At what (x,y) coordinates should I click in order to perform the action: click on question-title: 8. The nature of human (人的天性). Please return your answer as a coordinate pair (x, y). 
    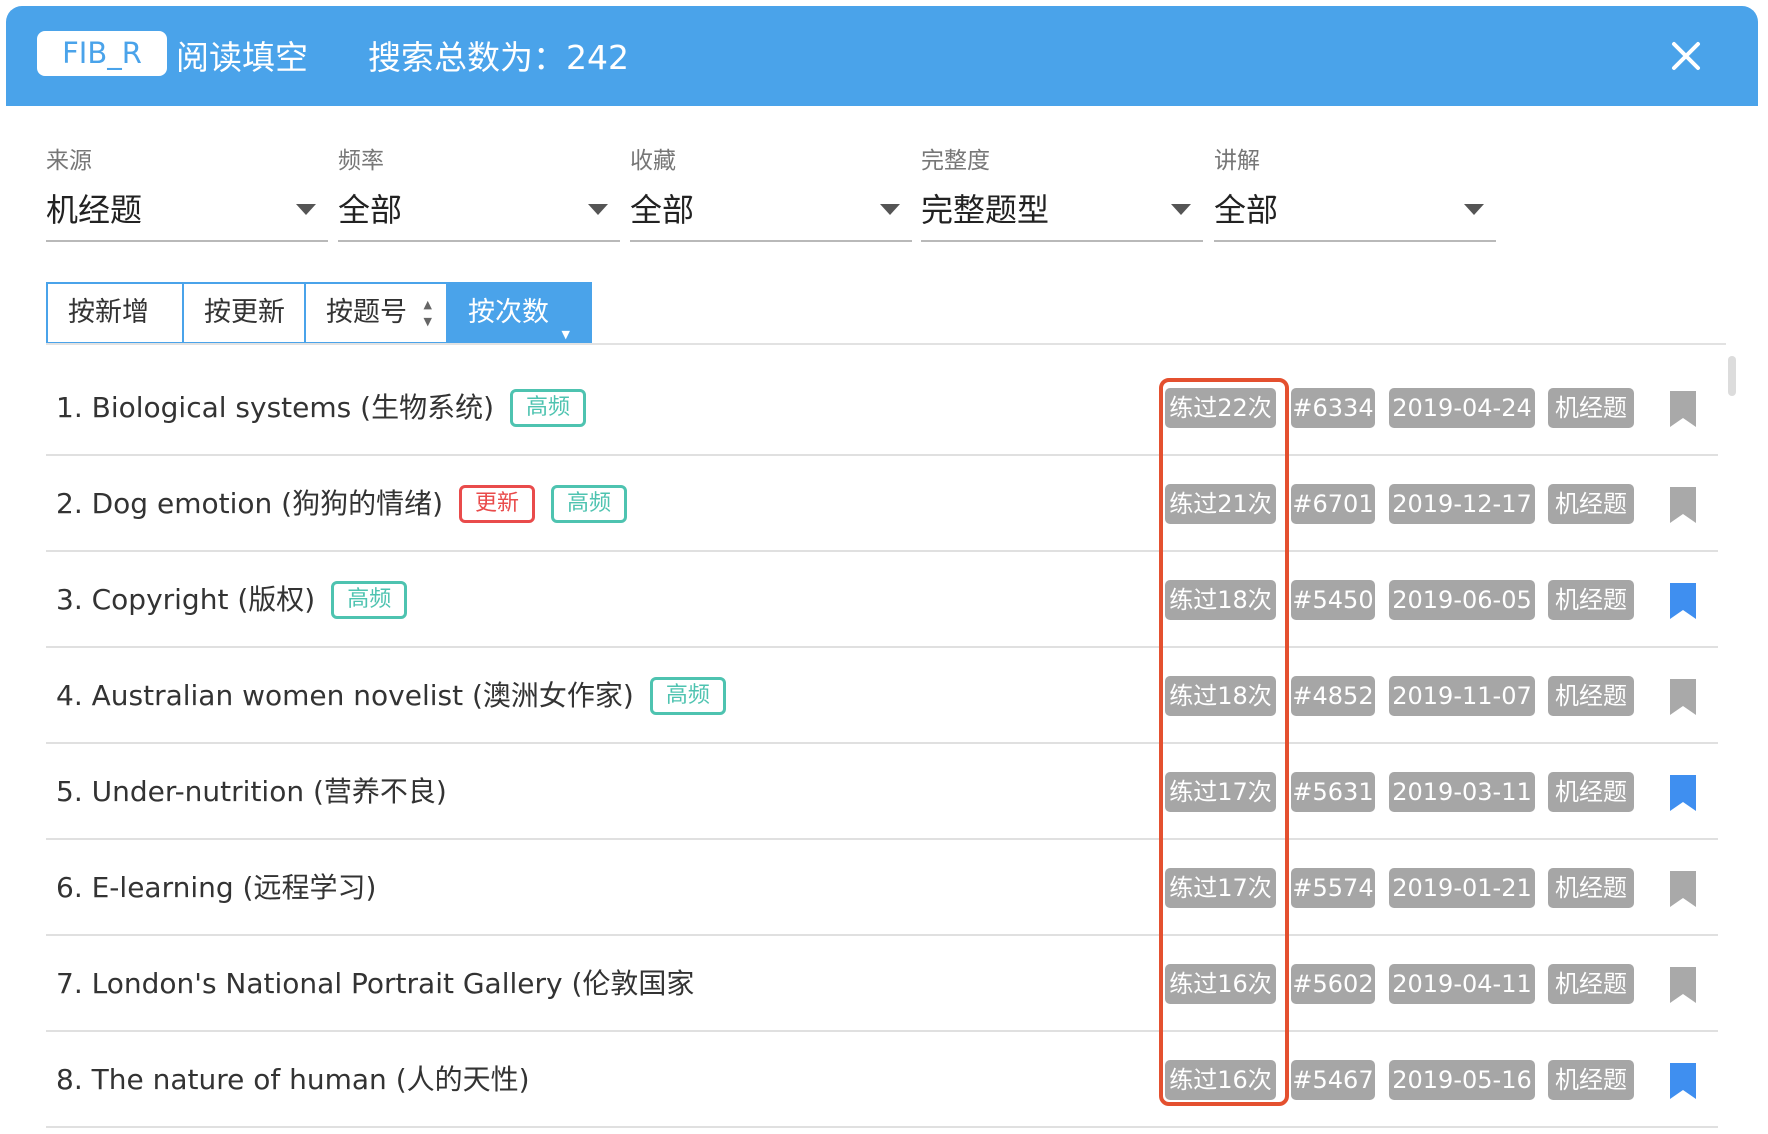
    Looking at the image, I should click on (293, 1080).